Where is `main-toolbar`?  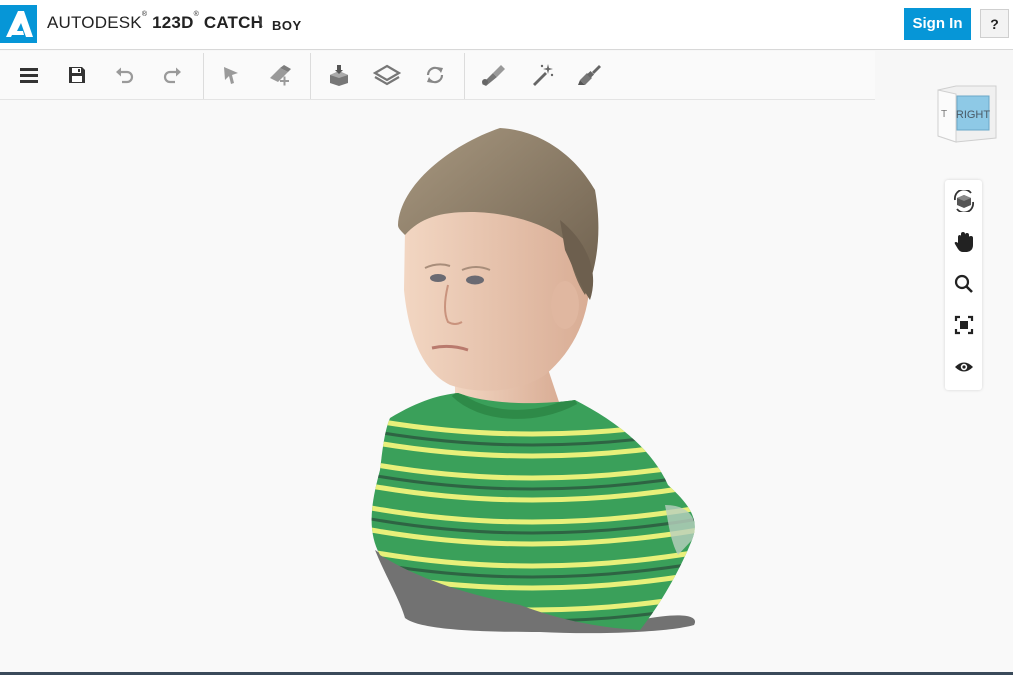 main-toolbar is located at coordinates (437, 75).